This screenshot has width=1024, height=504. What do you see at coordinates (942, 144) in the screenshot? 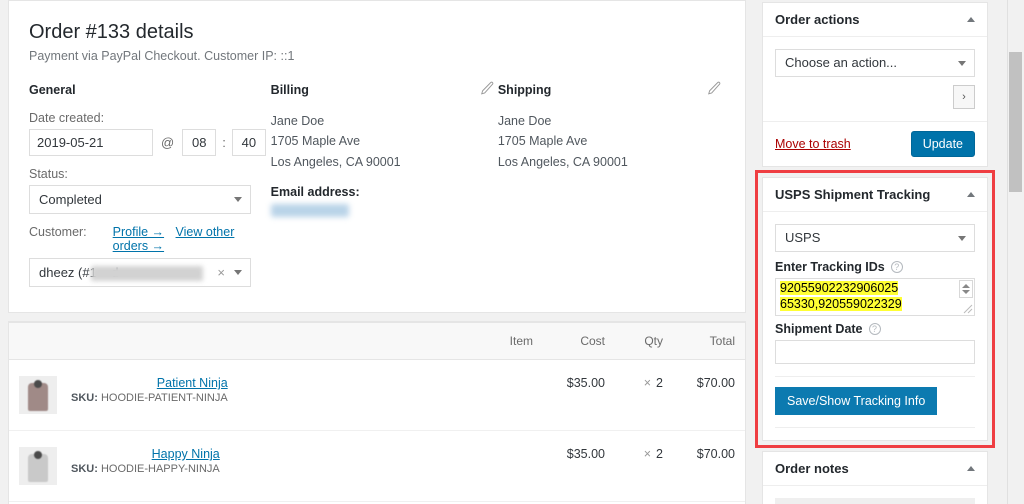
I see `update-button: Update` at bounding box center [942, 144].